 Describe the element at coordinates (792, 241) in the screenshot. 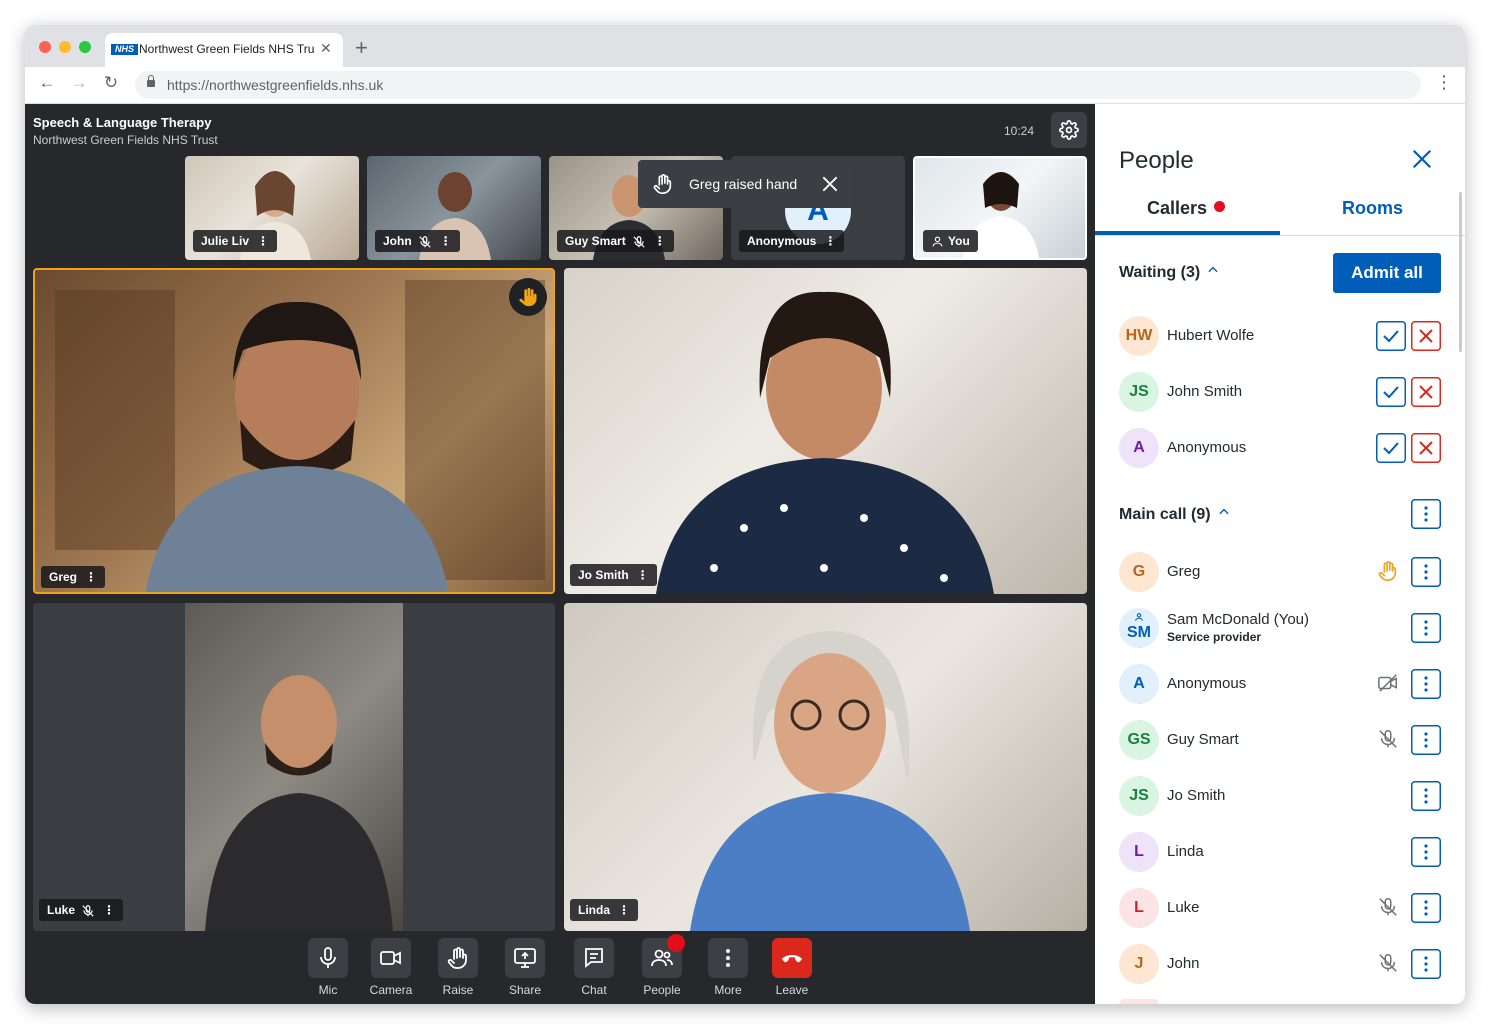

I see `participant-label: Anonymous ⋮` at that location.